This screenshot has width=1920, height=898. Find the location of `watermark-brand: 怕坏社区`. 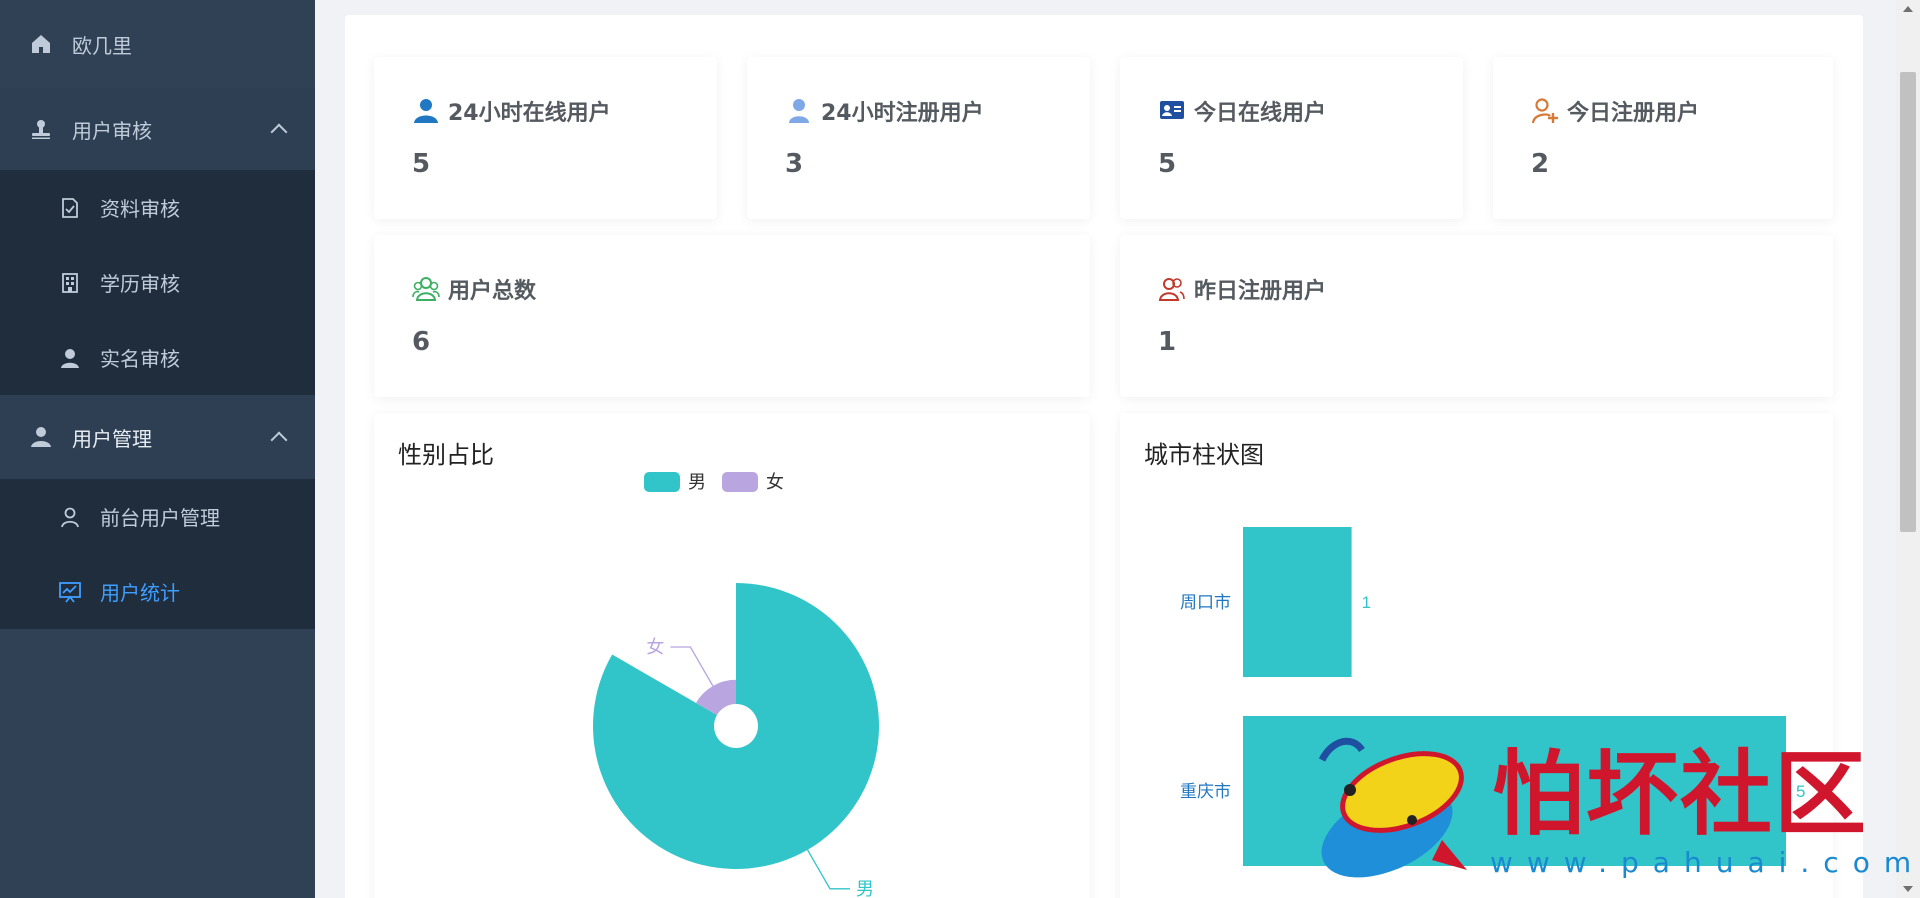

watermark-brand: 怕坏社区 is located at coordinates (1680, 794).